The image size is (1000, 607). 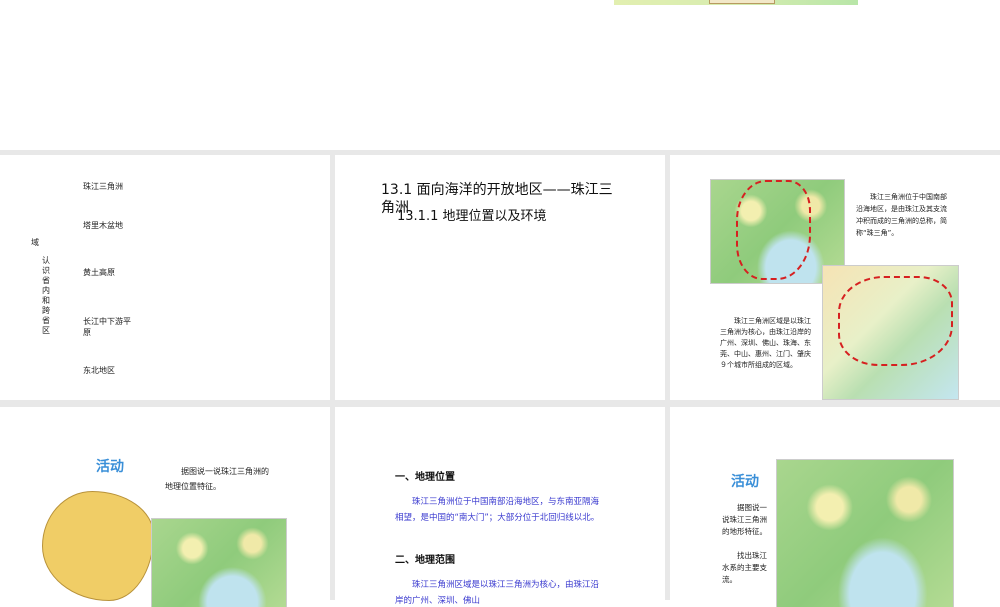 What do you see at coordinates (425, 560) in the screenshot?
I see `section-heading: 二、地理范围` at bounding box center [425, 560].